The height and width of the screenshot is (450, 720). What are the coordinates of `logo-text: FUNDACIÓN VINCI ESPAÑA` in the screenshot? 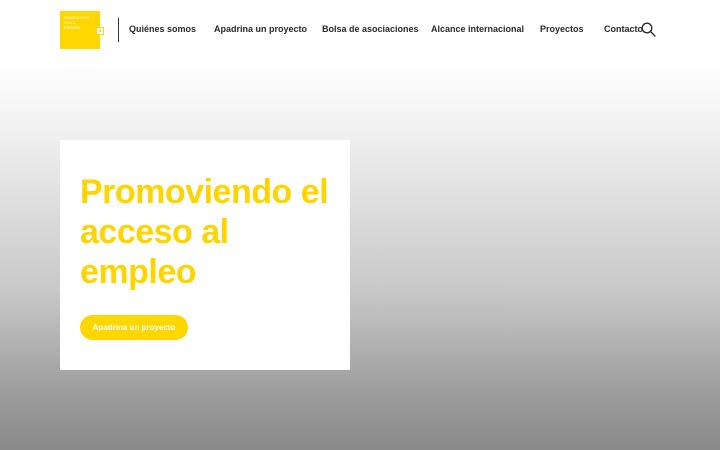 It's located at (82, 22).